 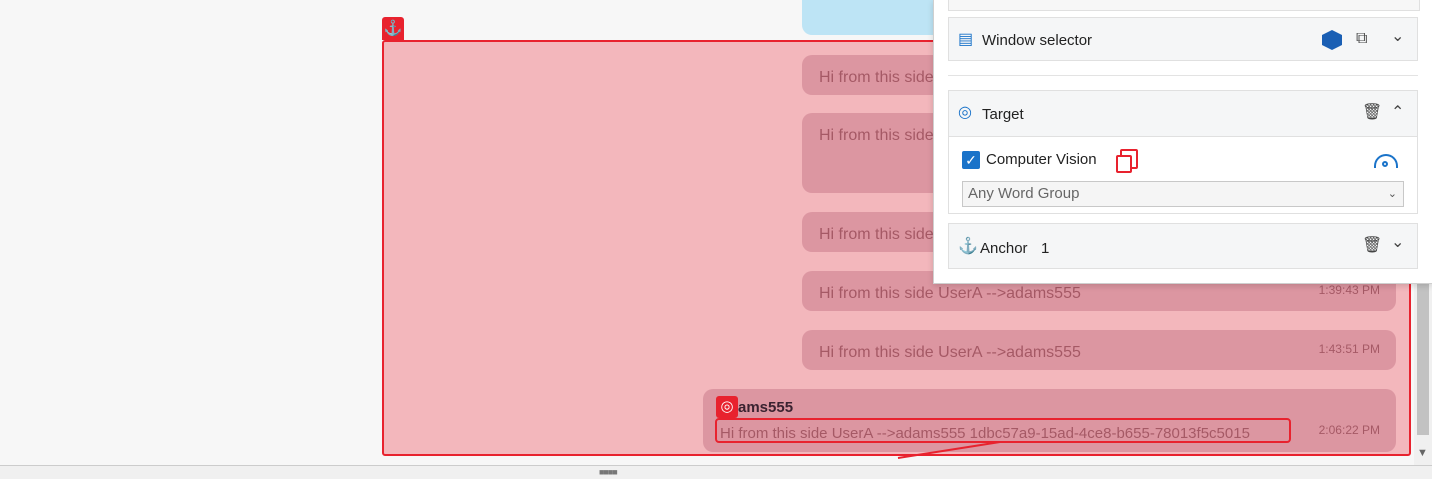 What do you see at coordinates (1183, 194) in the screenshot?
I see `word-group-select: Any Word Group ⌄` at bounding box center [1183, 194].